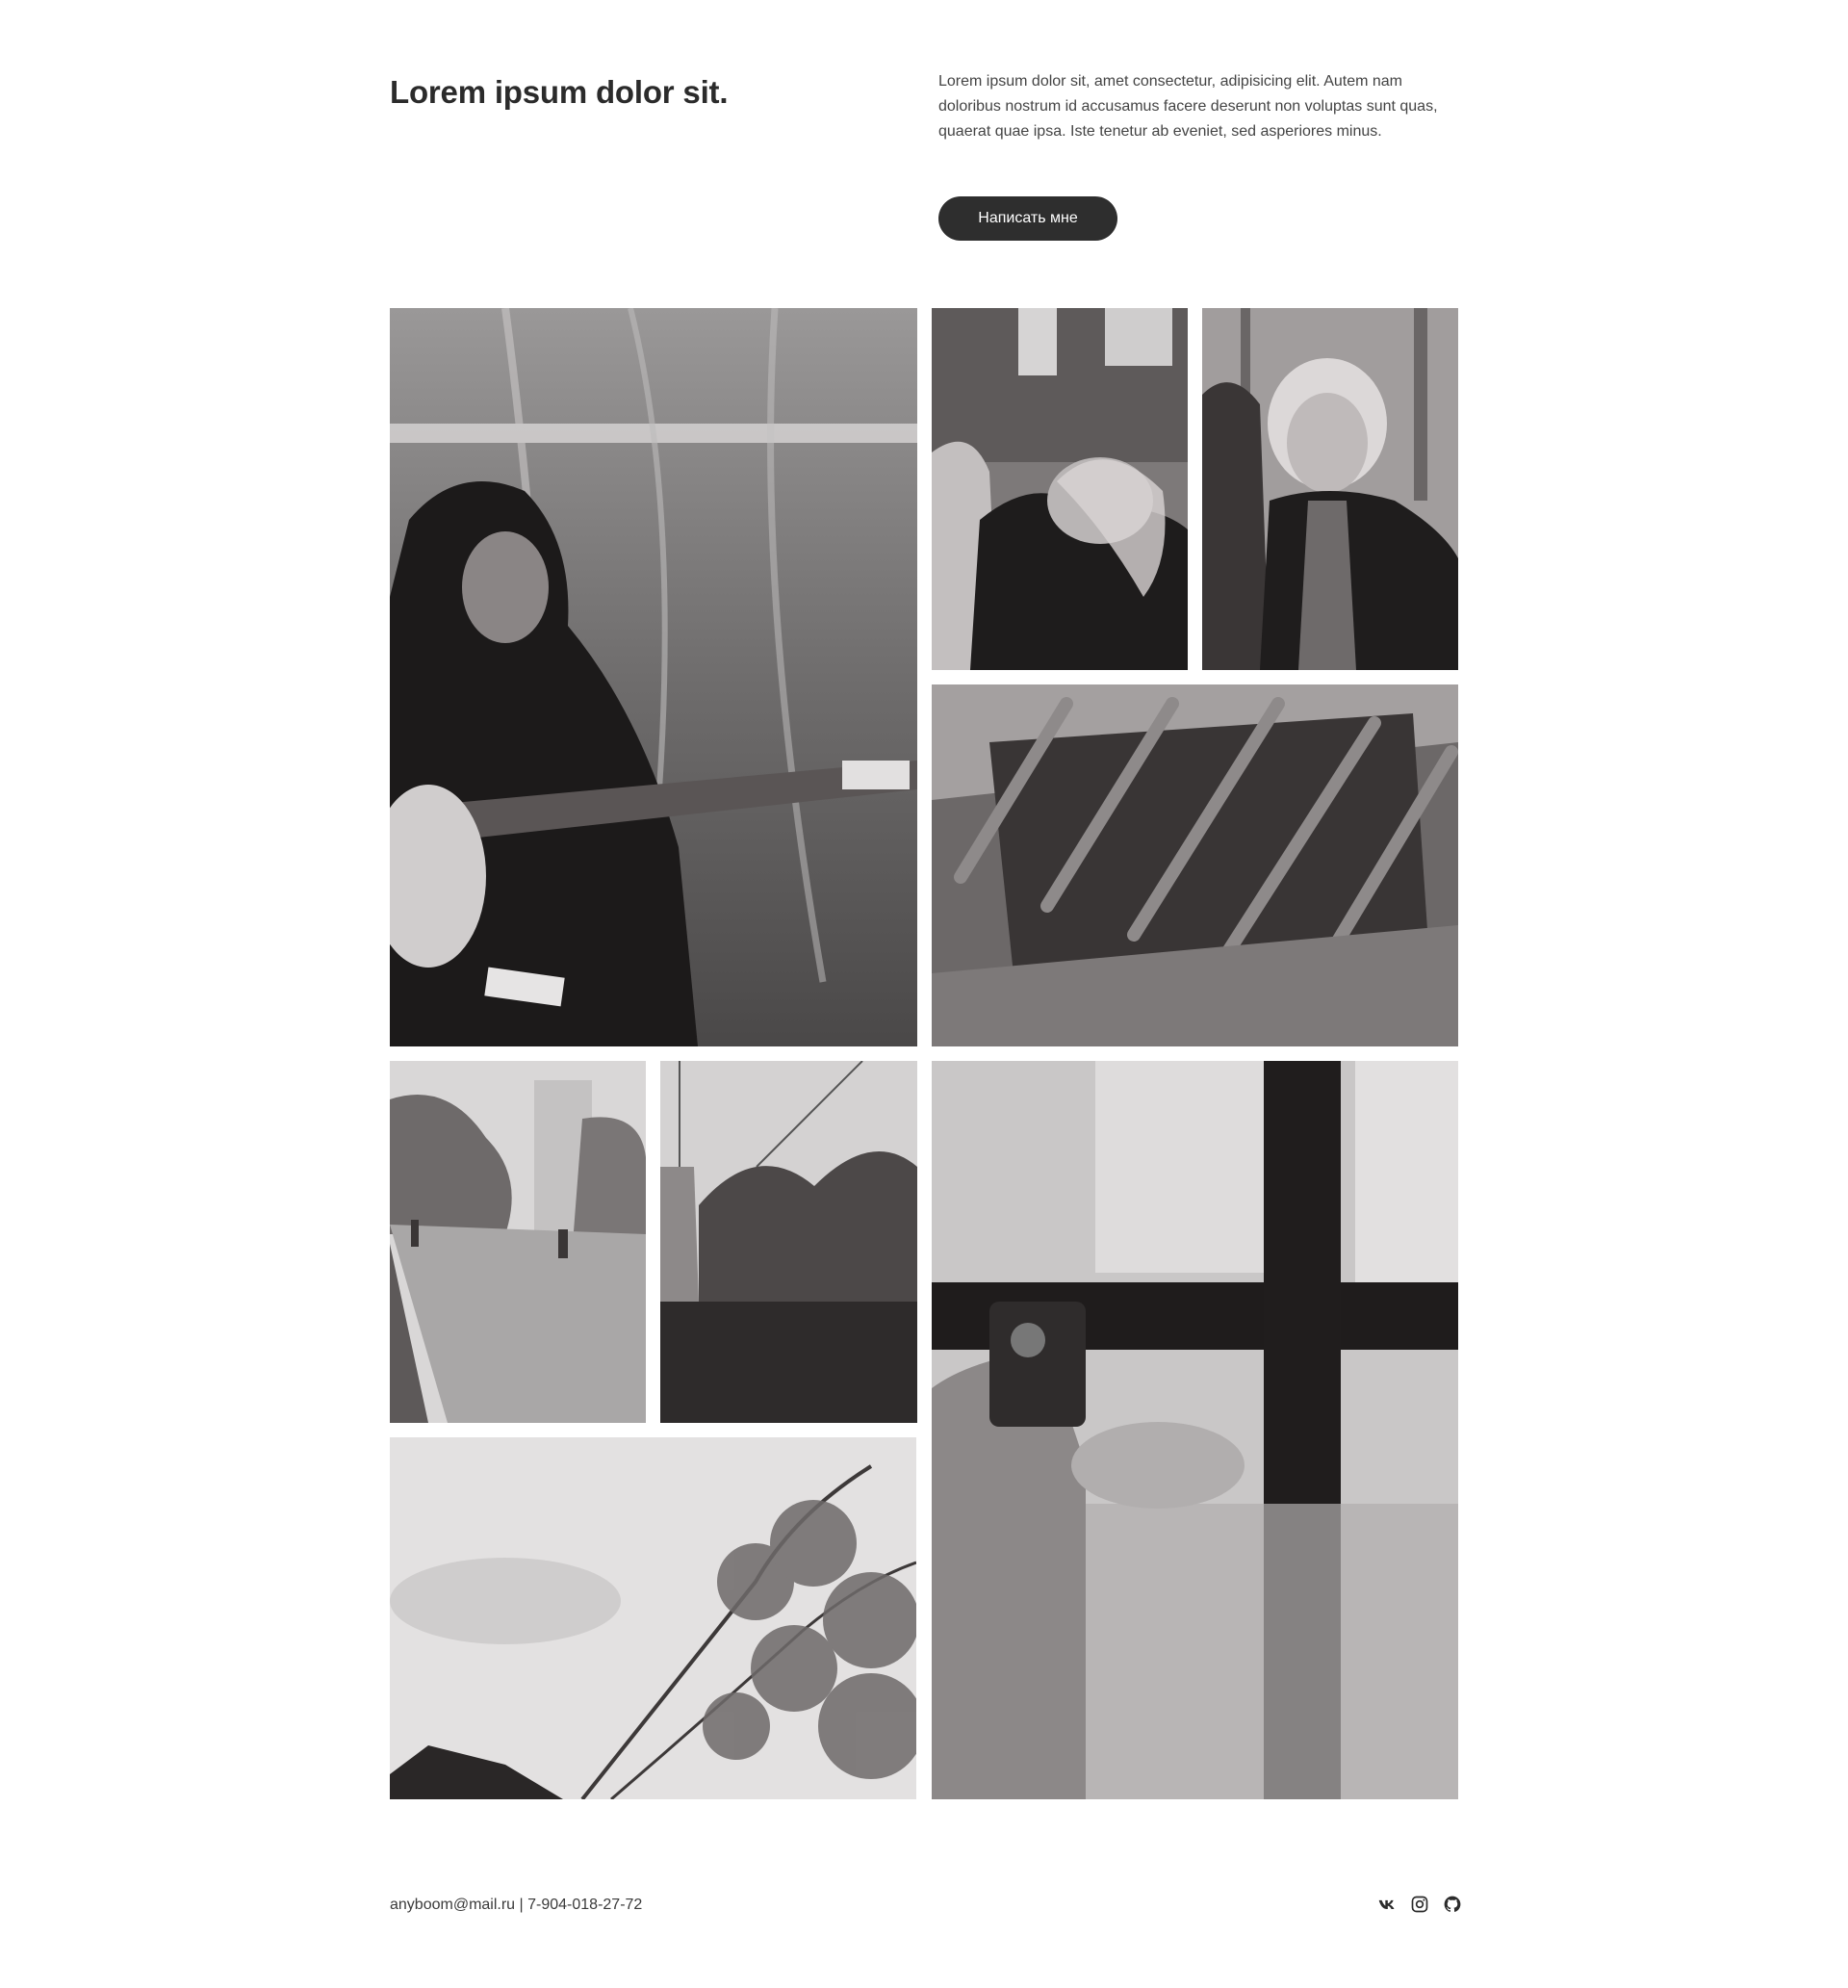 The height and width of the screenshot is (1988, 1848). What do you see at coordinates (516, 1905) in the screenshot?
I see `contact-info: anyboom@mail.ru | 7-904-018-27-72` at bounding box center [516, 1905].